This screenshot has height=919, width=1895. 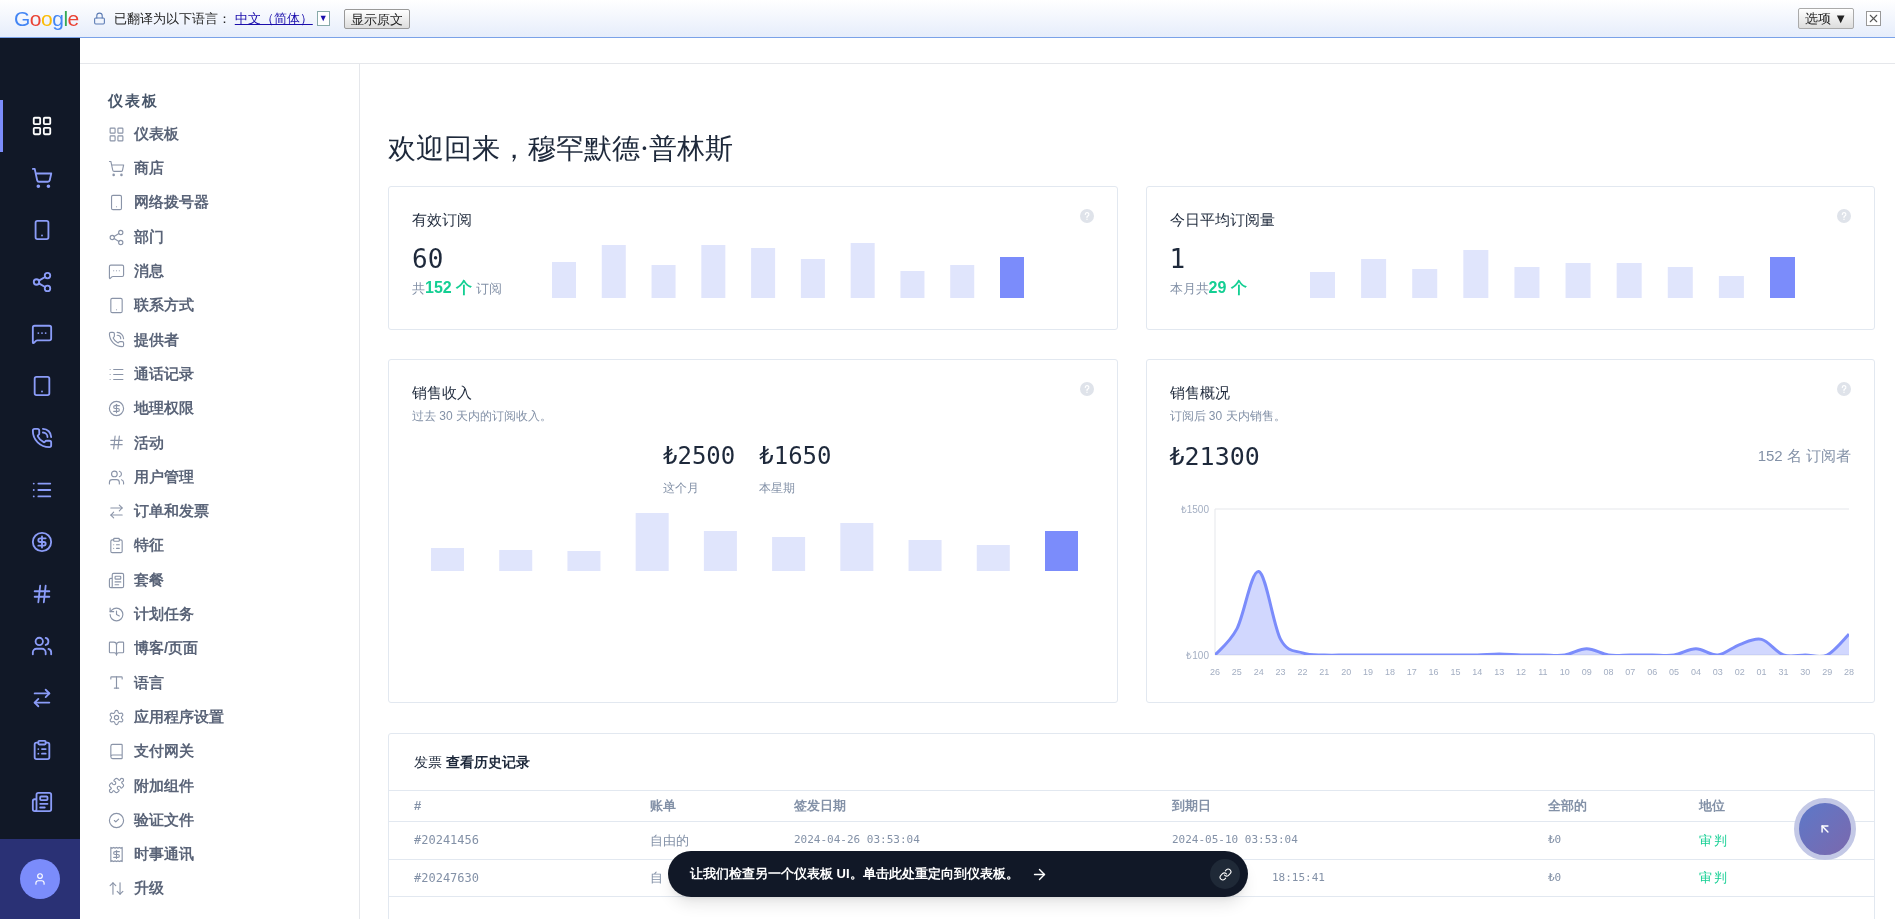 What do you see at coordinates (1717, 671) in the screenshot?
I see `axis-label: 03` at bounding box center [1717, 671].